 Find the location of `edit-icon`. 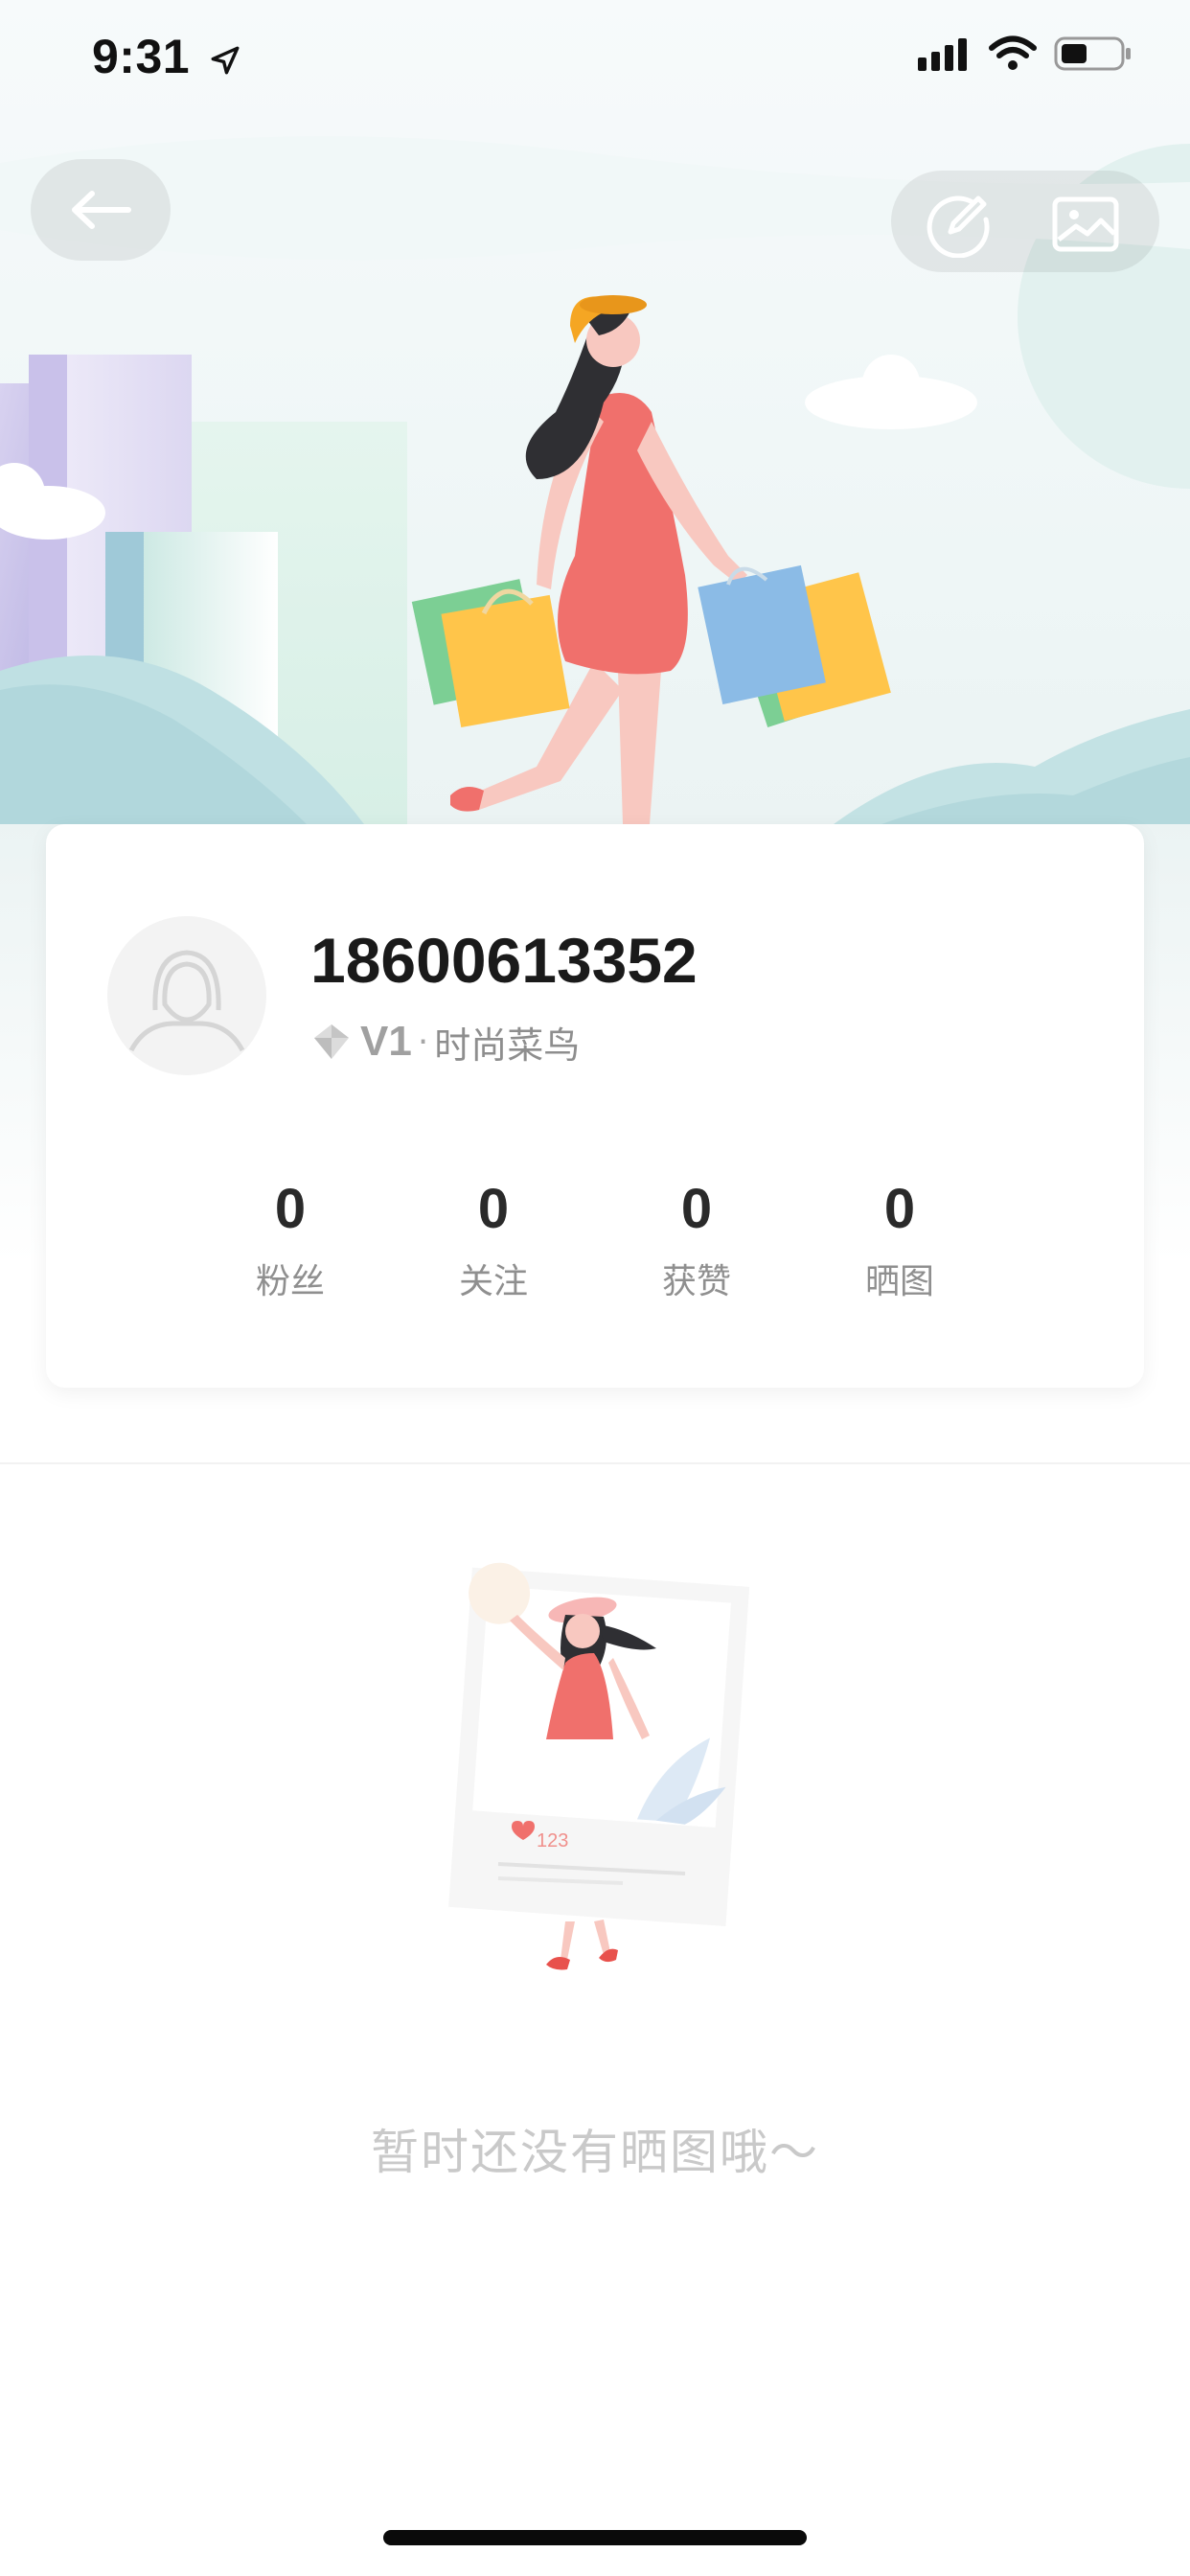

edit-icon is located at coordinates (959, 227).